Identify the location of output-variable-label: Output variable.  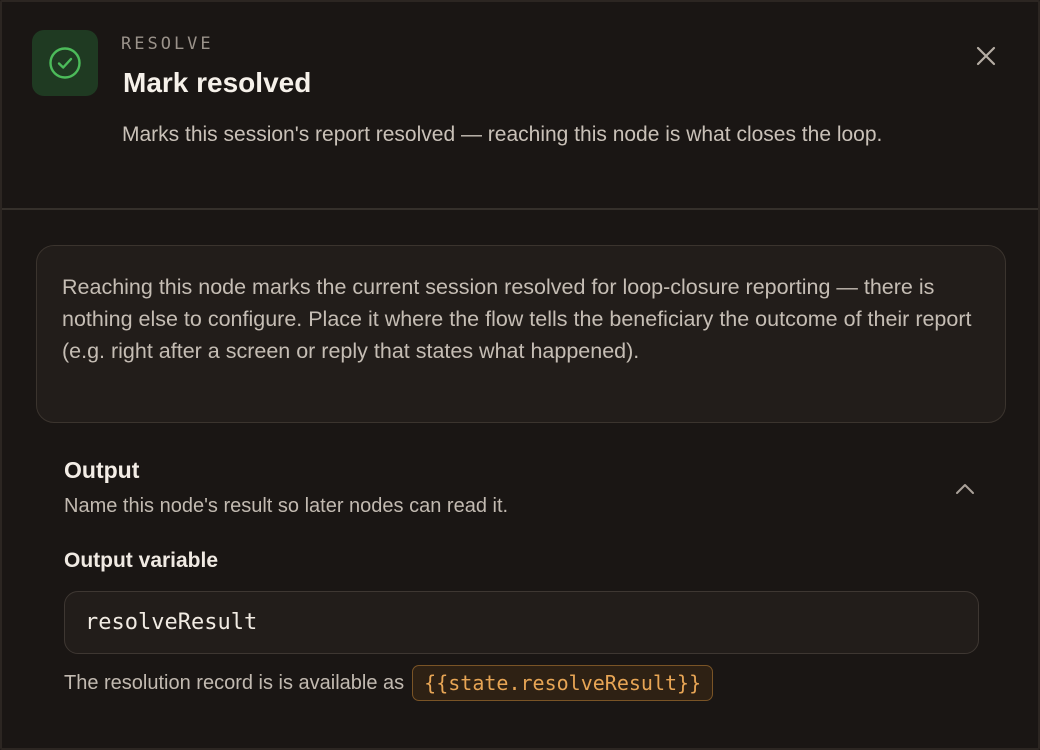
(141, 560).